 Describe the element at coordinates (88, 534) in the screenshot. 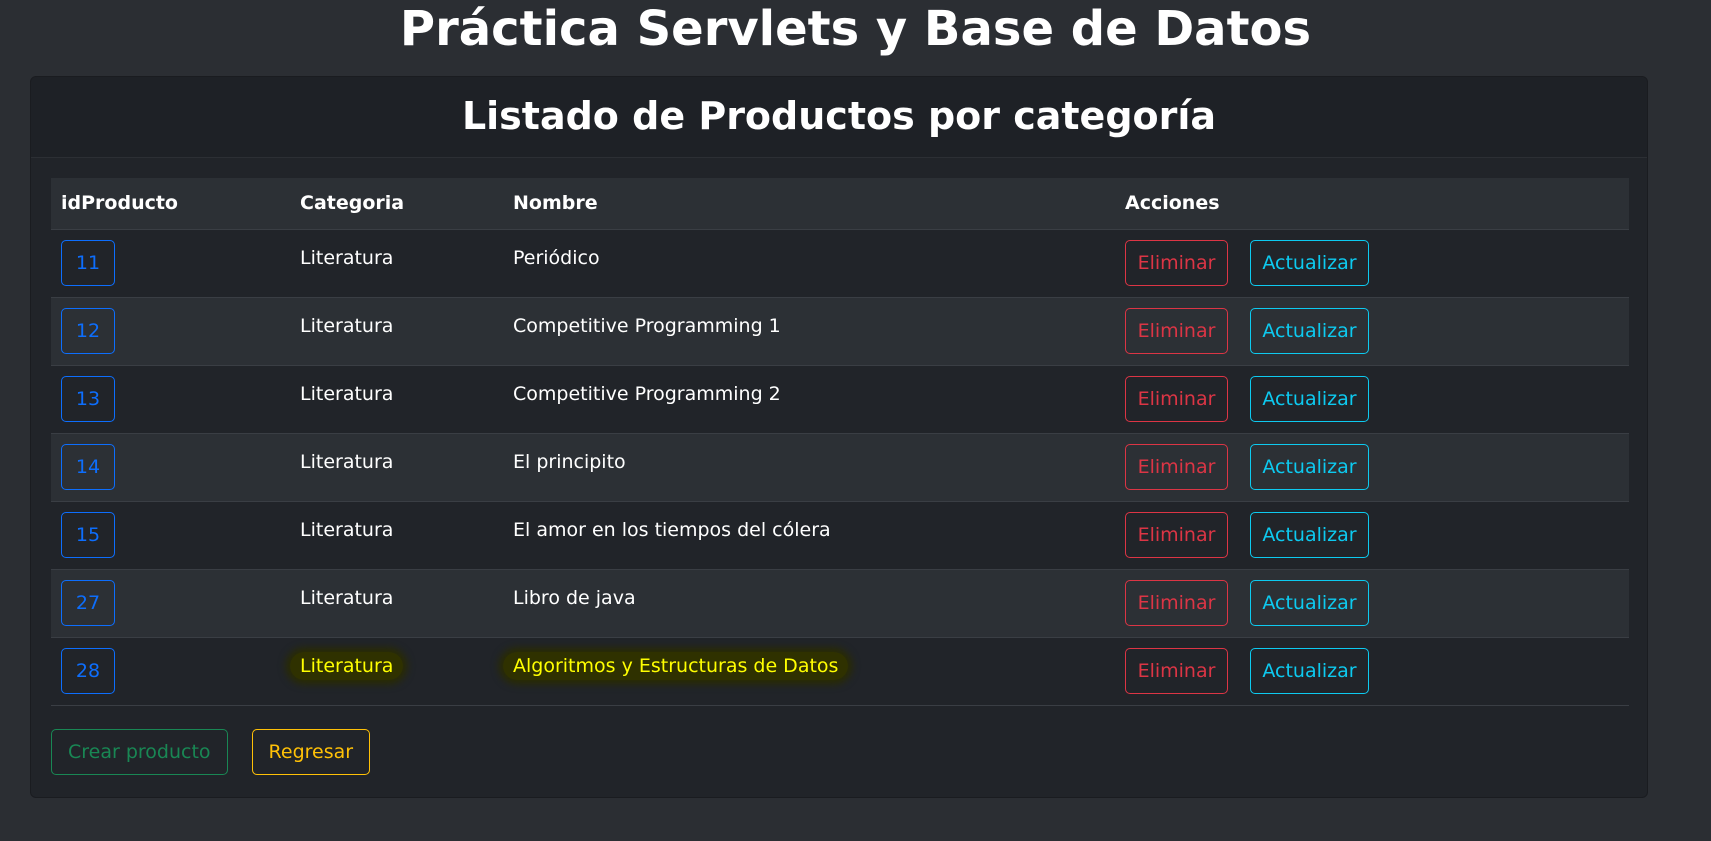

I see `product-id-button: 15` at that location.